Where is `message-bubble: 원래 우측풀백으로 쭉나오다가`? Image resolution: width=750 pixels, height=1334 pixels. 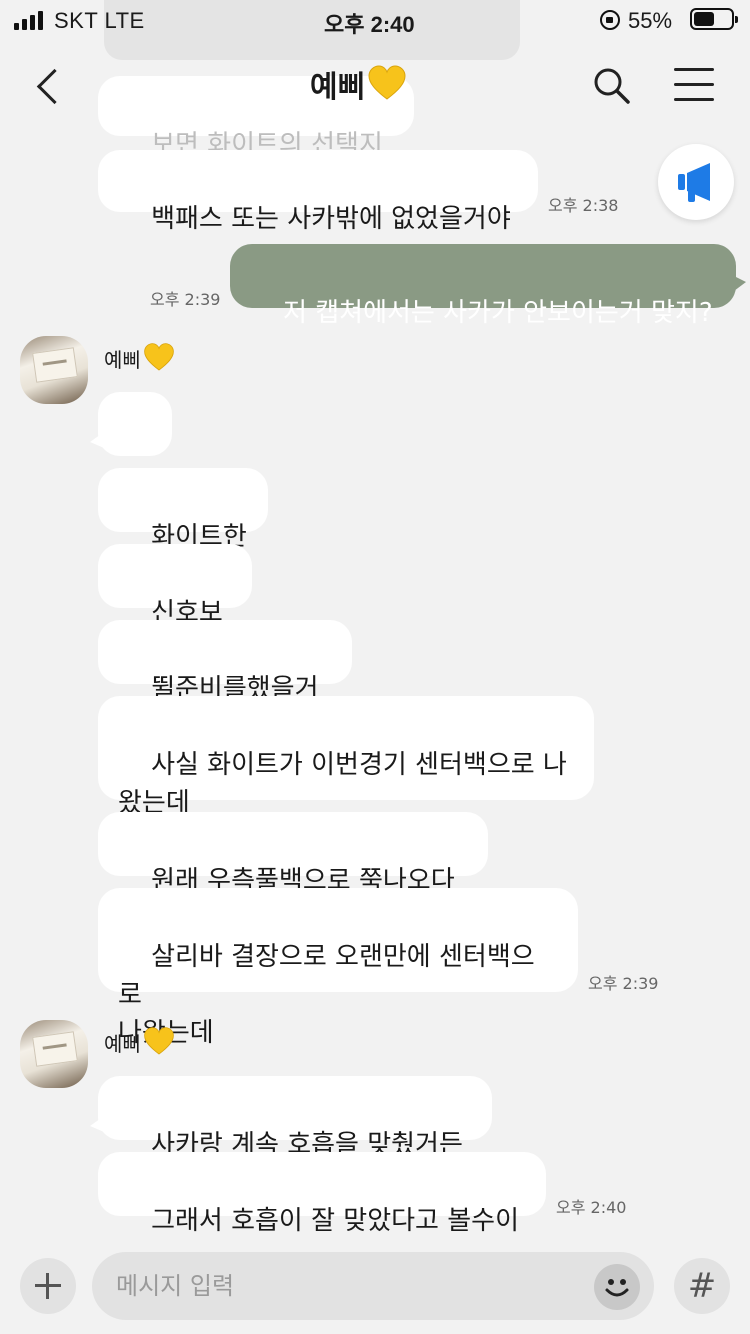
message-bubble: 원래 우측풀백으로 쭉나오다가 is located at coordinates (293, 873).